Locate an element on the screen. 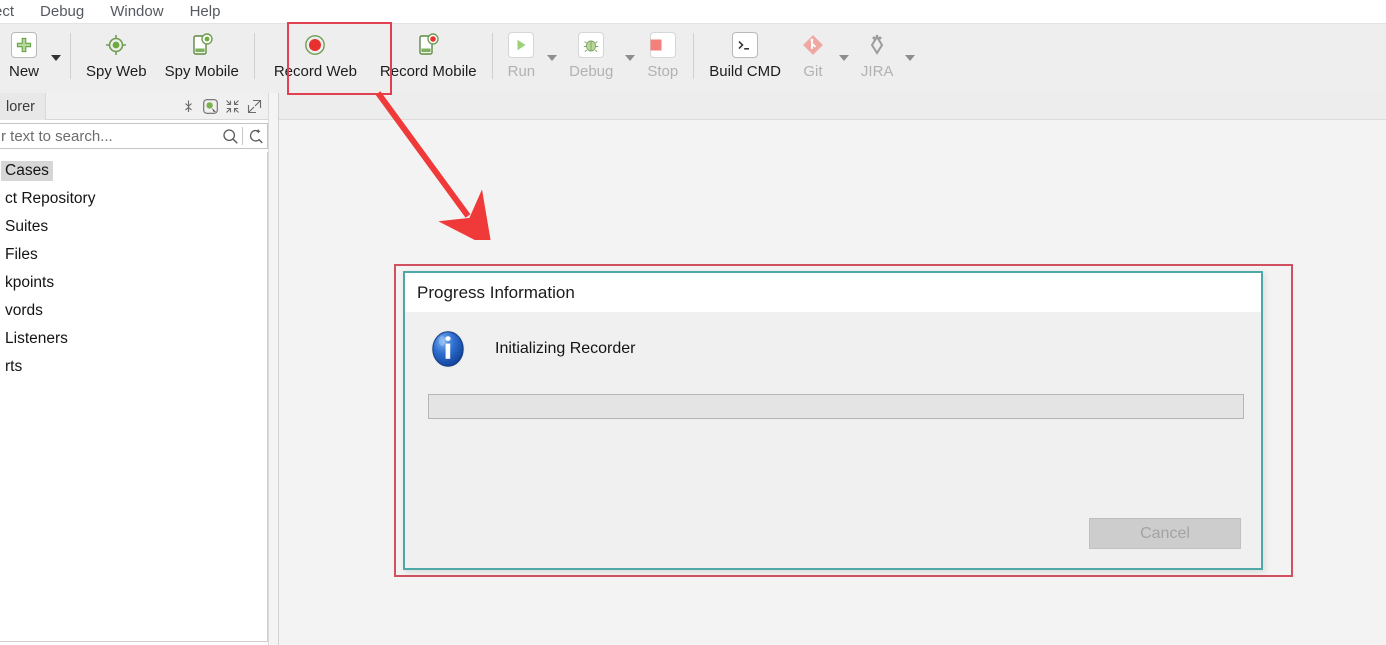  record-mobile-button-label: Record Mobile is located at coordinates (428, 71).